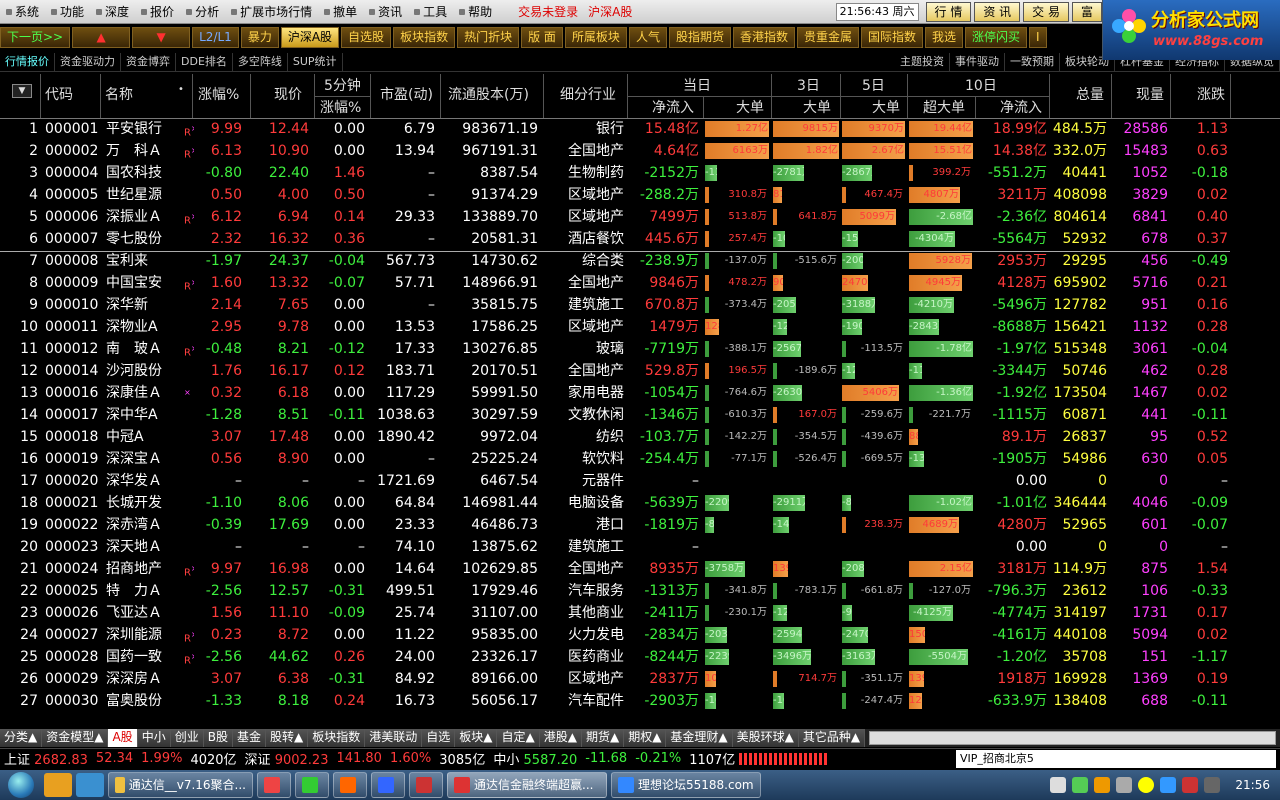 Image resolution: width=1280 pixels, height=800 pixels. Describe the element at coordinates (1146, 785) in the screenshot. I see `add-icon` at that location.